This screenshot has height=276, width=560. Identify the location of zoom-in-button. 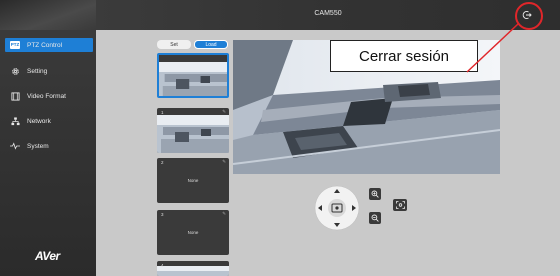
(375, 194).